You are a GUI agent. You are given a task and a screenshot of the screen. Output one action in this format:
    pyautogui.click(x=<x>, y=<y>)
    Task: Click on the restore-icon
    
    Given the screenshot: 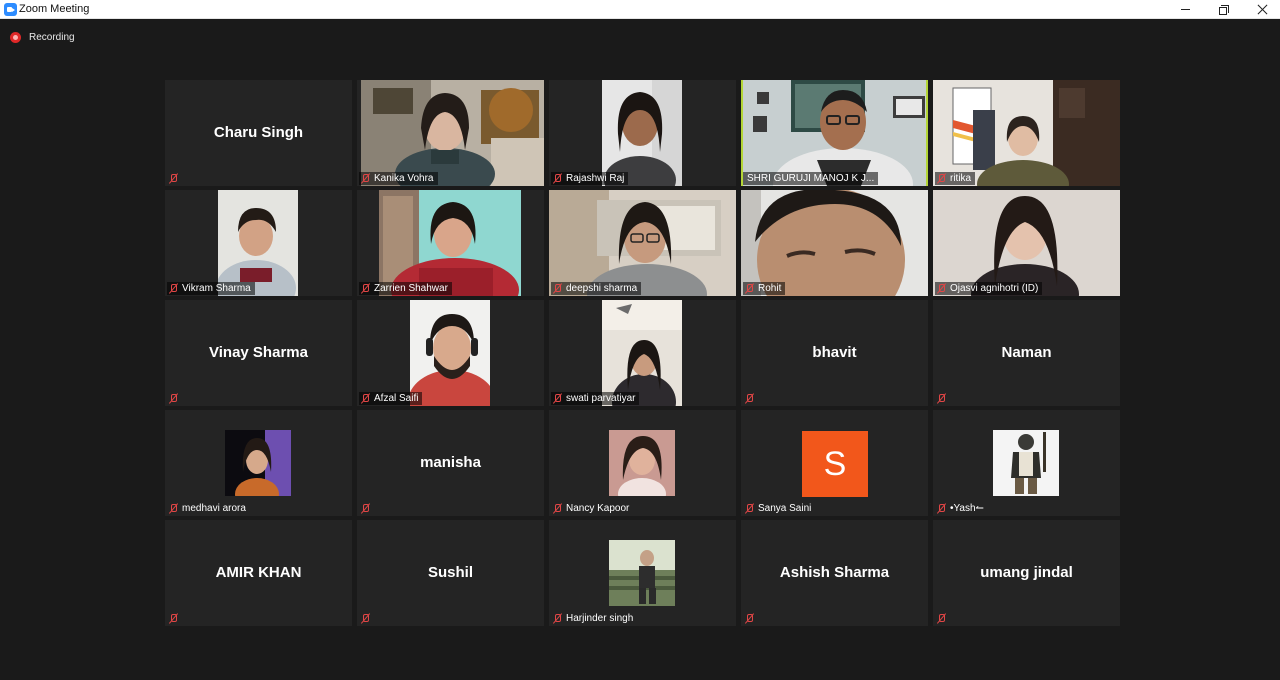 What is the action you would take?
    pyautogui.click(x=1224, y=9)
    